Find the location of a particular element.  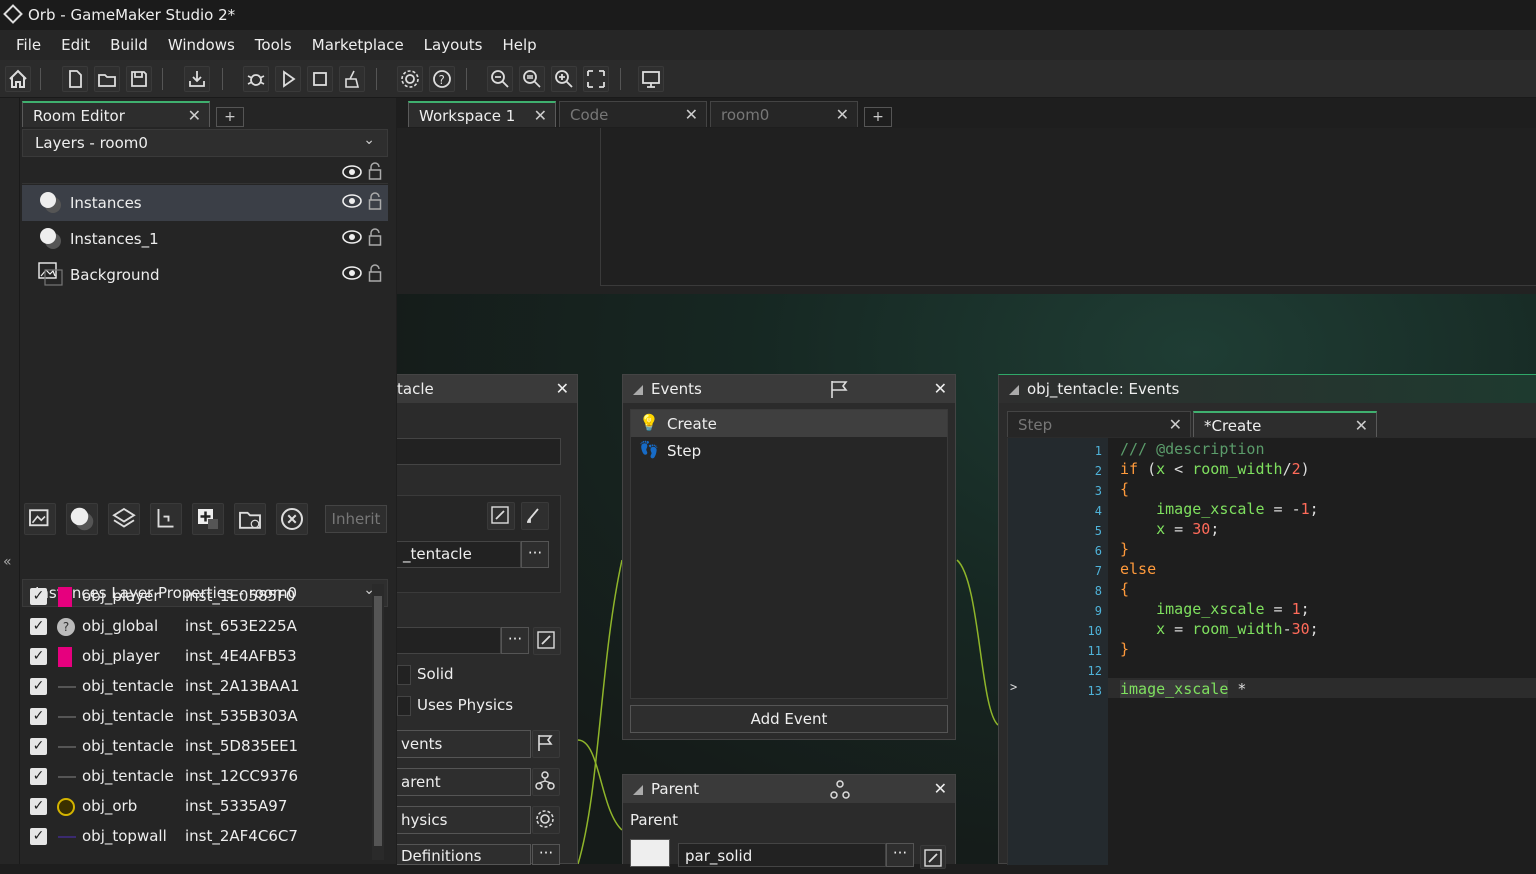

menu-windows: Windows is located at coordinates (201, 45).